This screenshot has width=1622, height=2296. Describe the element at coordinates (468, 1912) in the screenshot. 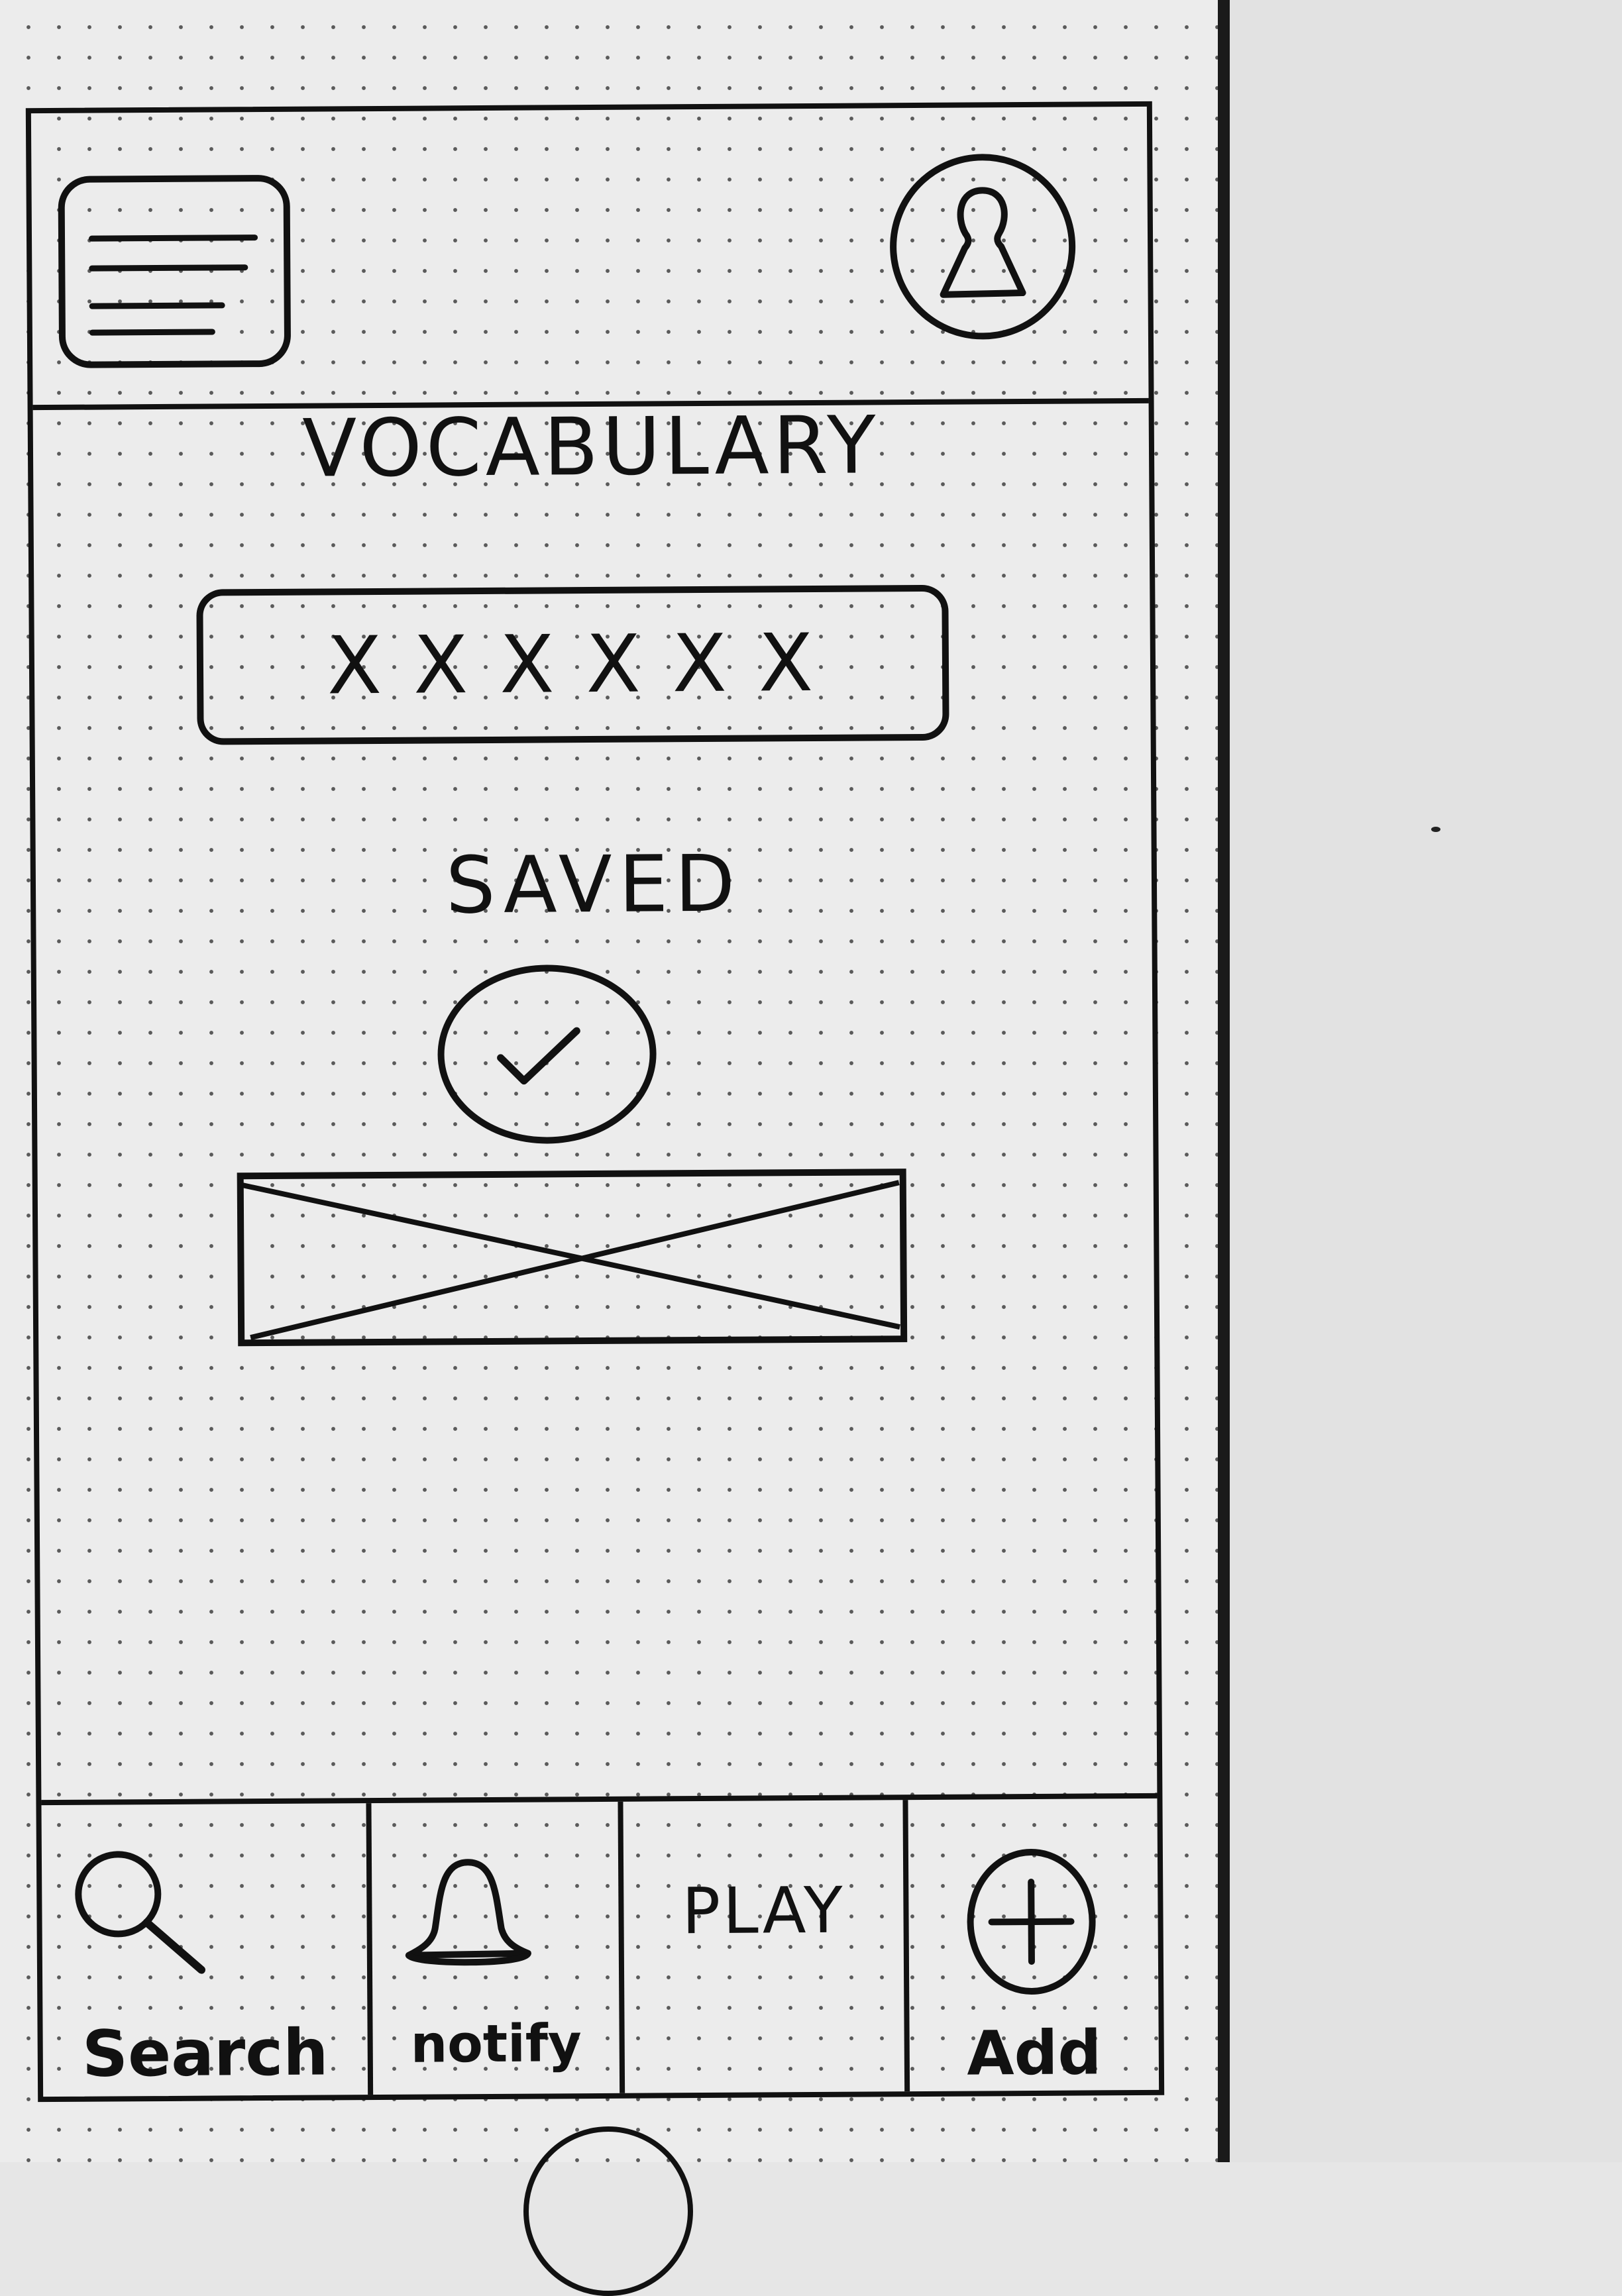

I see `bell-icon` at that location.